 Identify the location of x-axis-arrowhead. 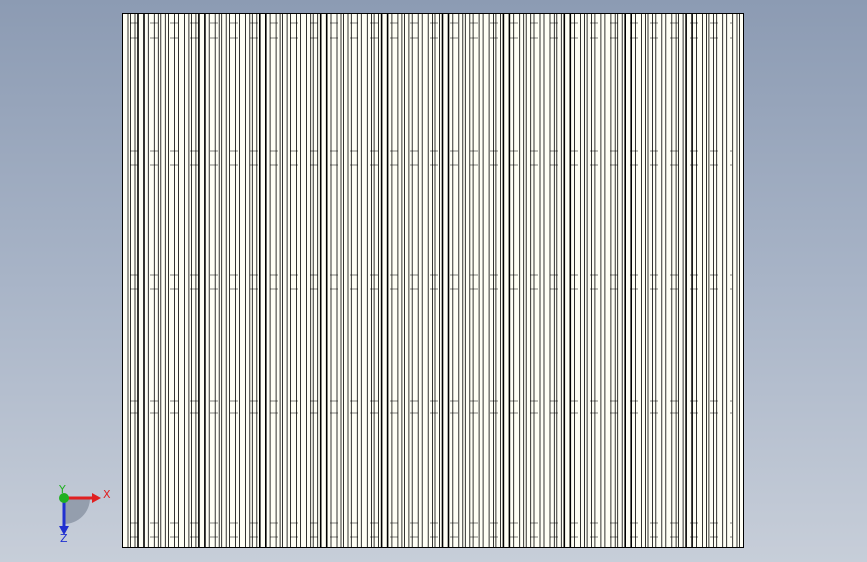
(96, 498).